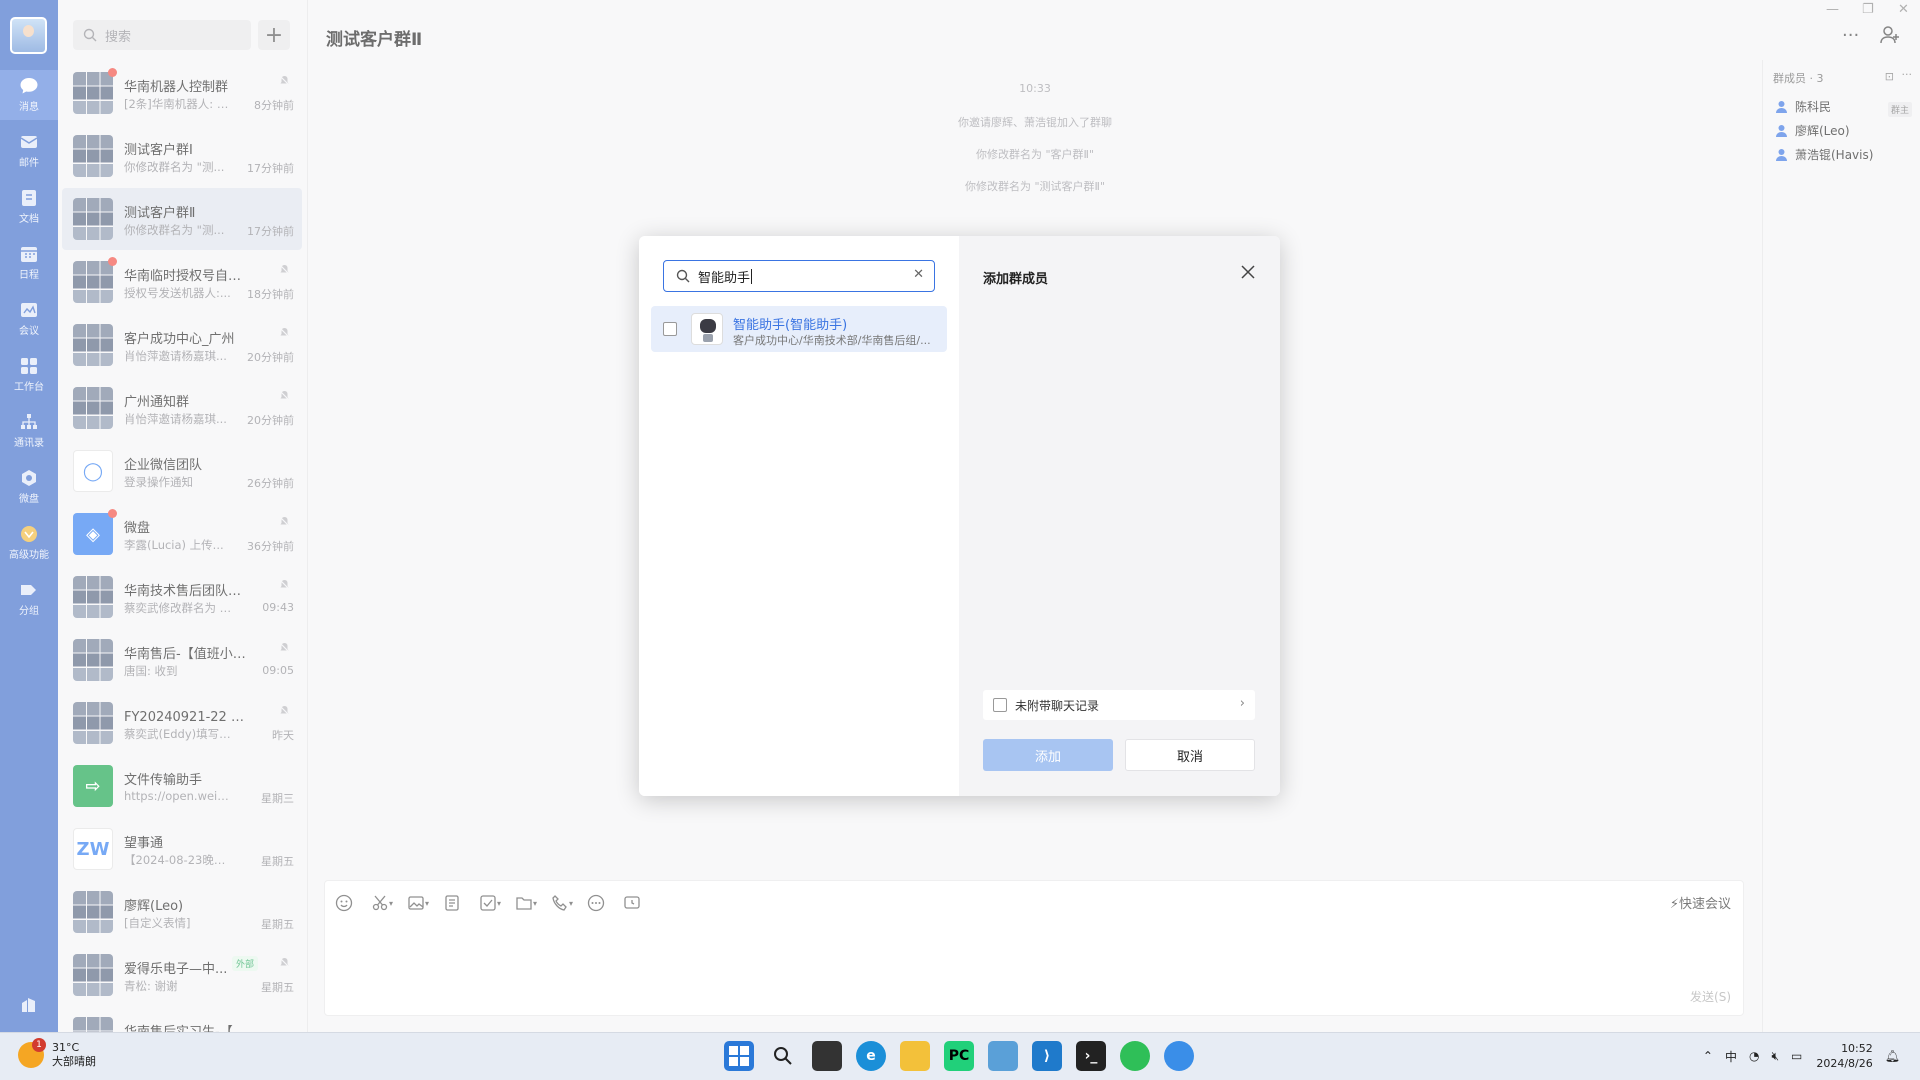 The height and width of the screenshot is (1080, 1920). Describe the element at coordinates (790, 325) in the screenshot. I see `result-name: 智能助手(智能助手)` at that location.